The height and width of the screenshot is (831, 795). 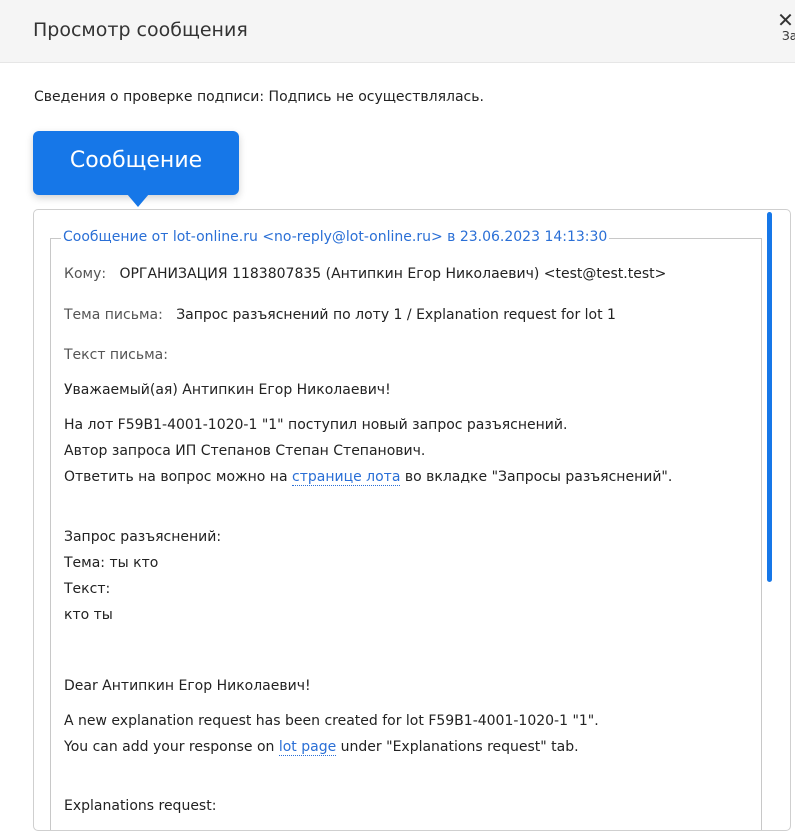 I want to click on close-icon: ✕, so click(x=785, y=20).